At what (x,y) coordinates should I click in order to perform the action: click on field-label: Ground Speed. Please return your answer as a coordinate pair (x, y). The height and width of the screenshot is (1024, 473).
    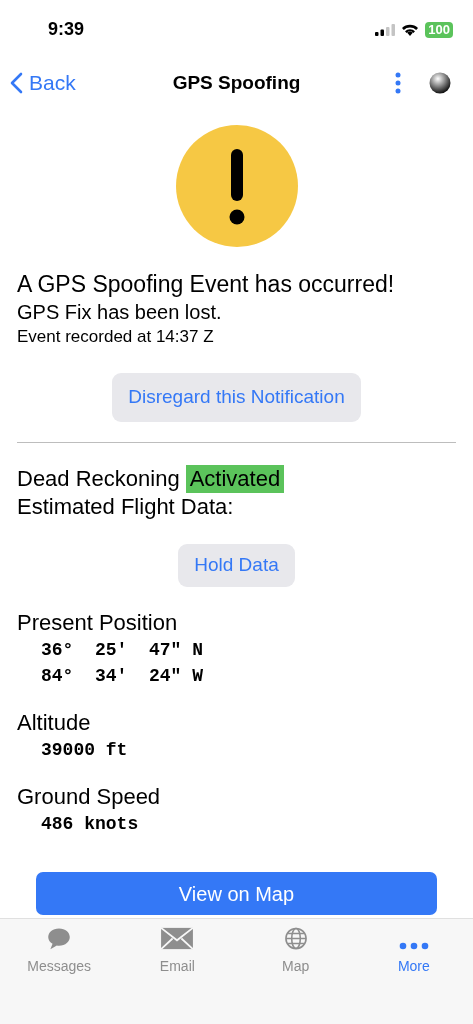
    Looking at the image, I should click on (89, 797).